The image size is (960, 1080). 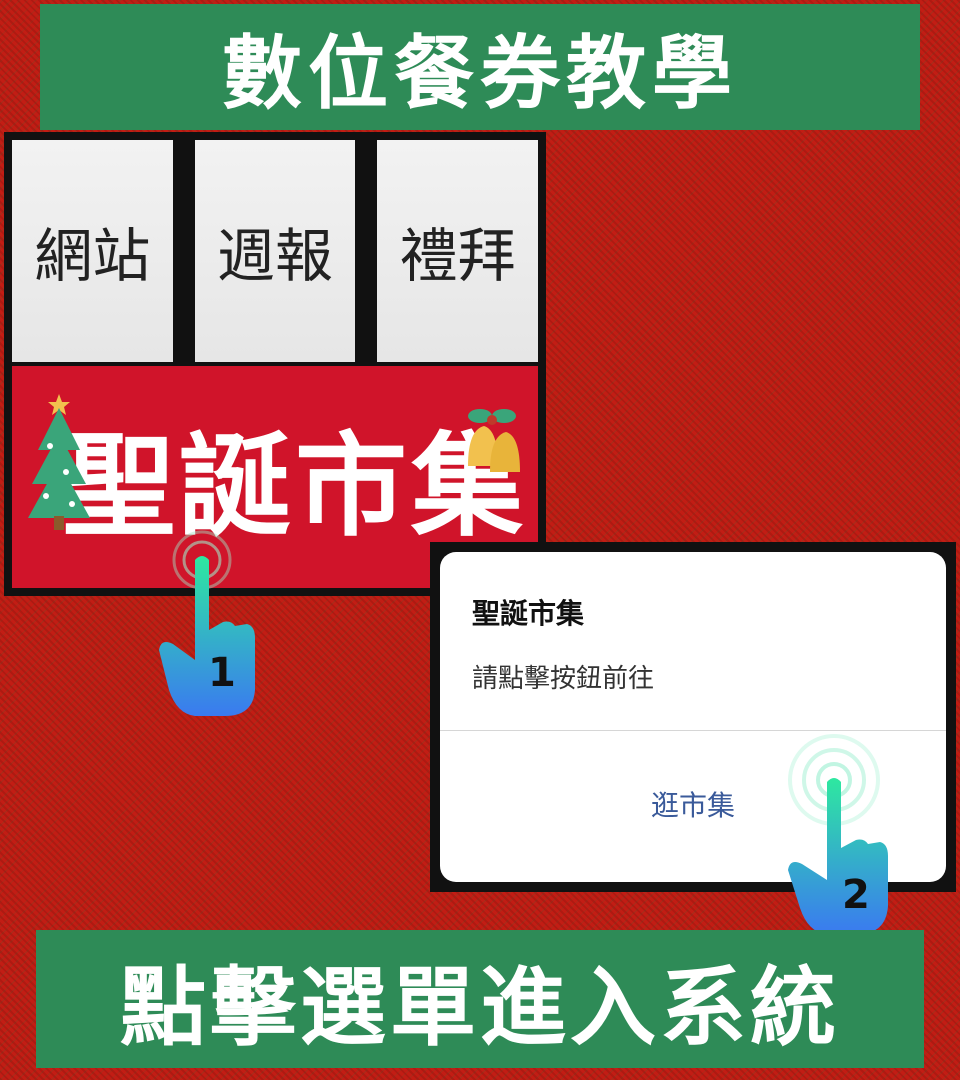 What do you see at coordinates (480, 1007) in the screenshot?
I see `footer-title: 點擊選單進入系統` at bounding box center [480, 1007].